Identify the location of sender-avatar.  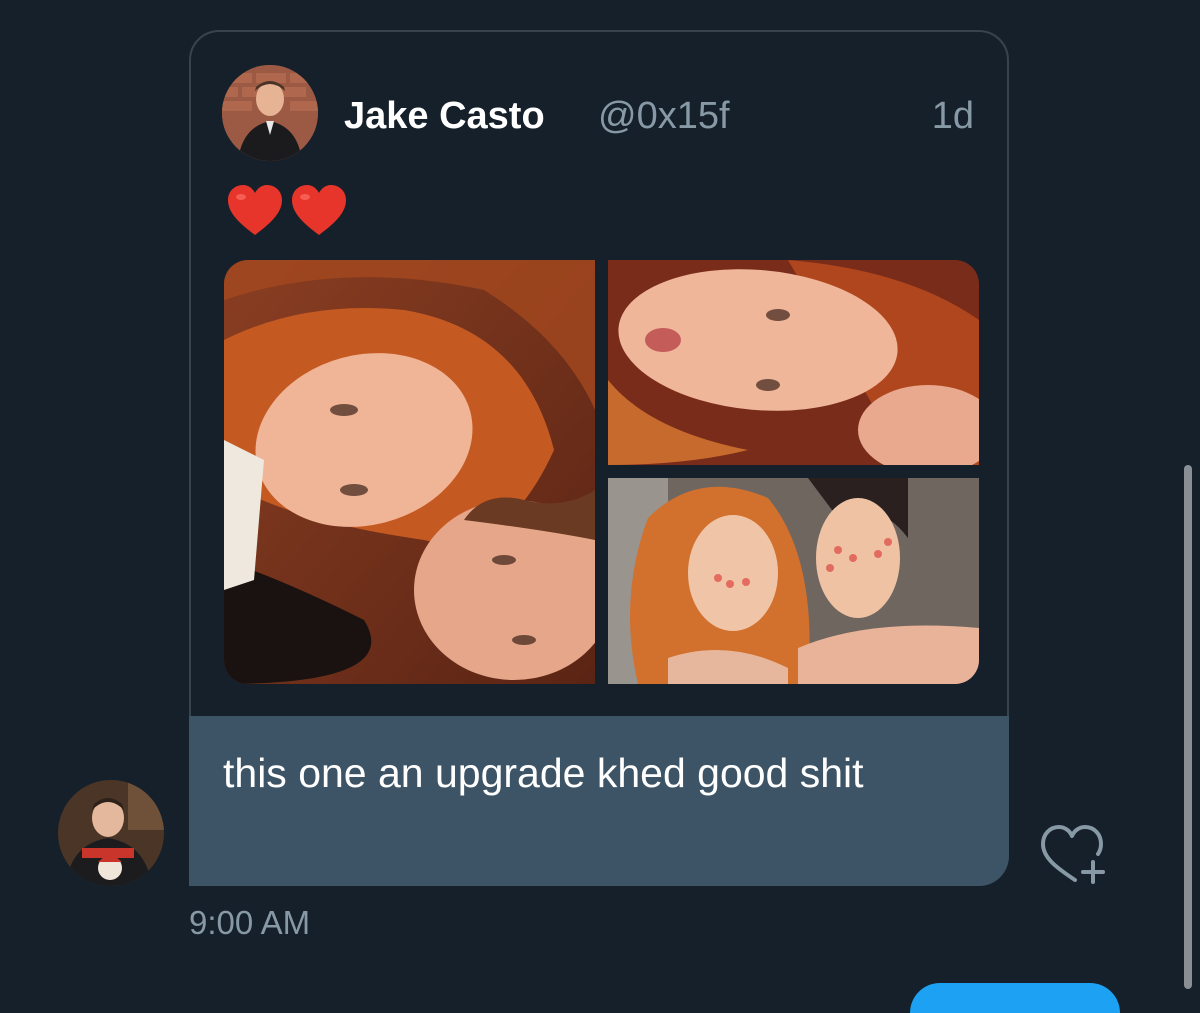
(111, 833).